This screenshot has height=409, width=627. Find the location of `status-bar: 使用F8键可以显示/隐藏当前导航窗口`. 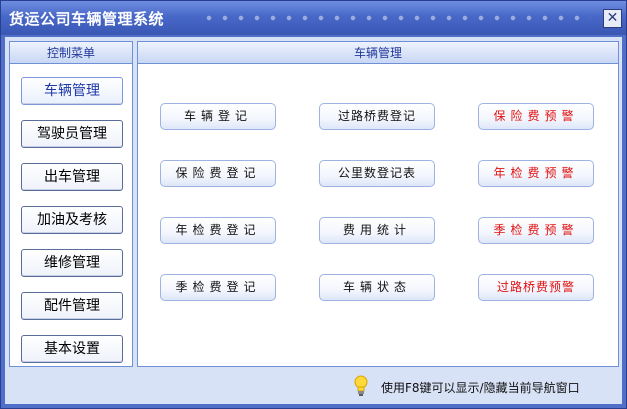

status-bar: 使用F8键可以显示/隐藏当前导航窗口 is located at coordinates (314, 386).